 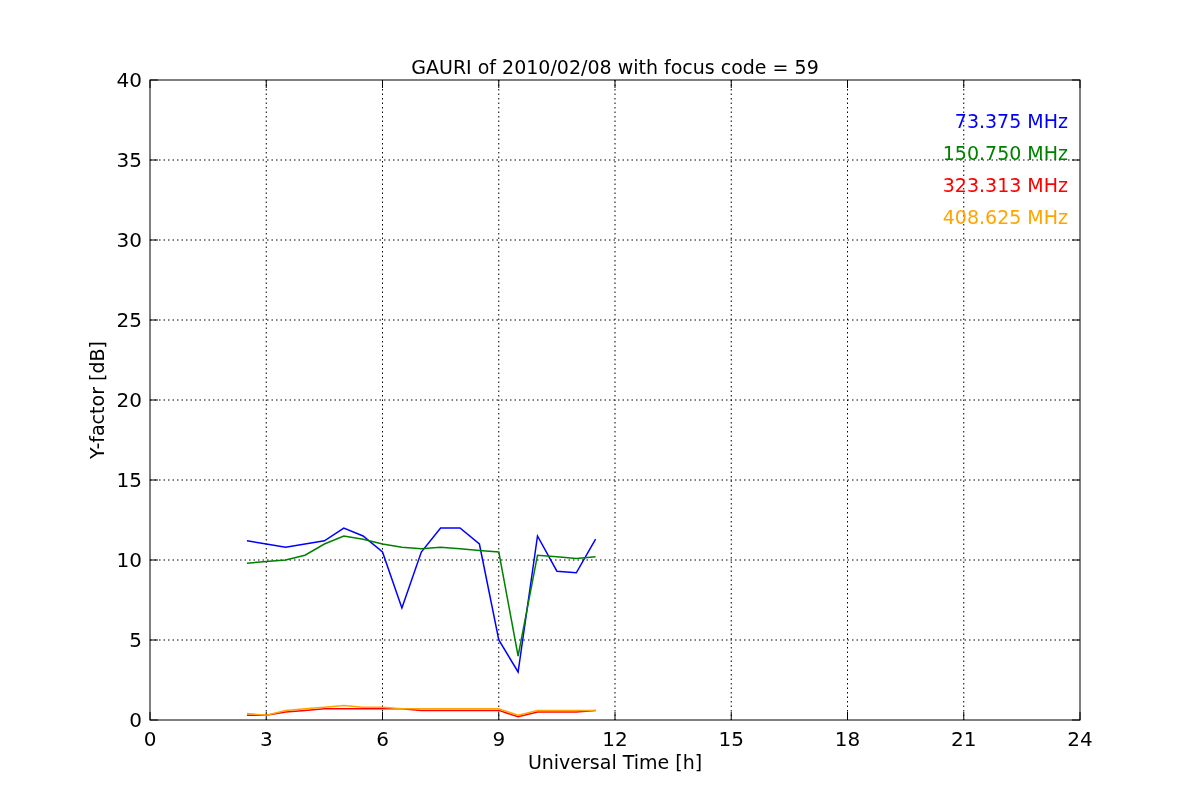 I want to click on x-tick-label: 12, so click(x=615, y=739).